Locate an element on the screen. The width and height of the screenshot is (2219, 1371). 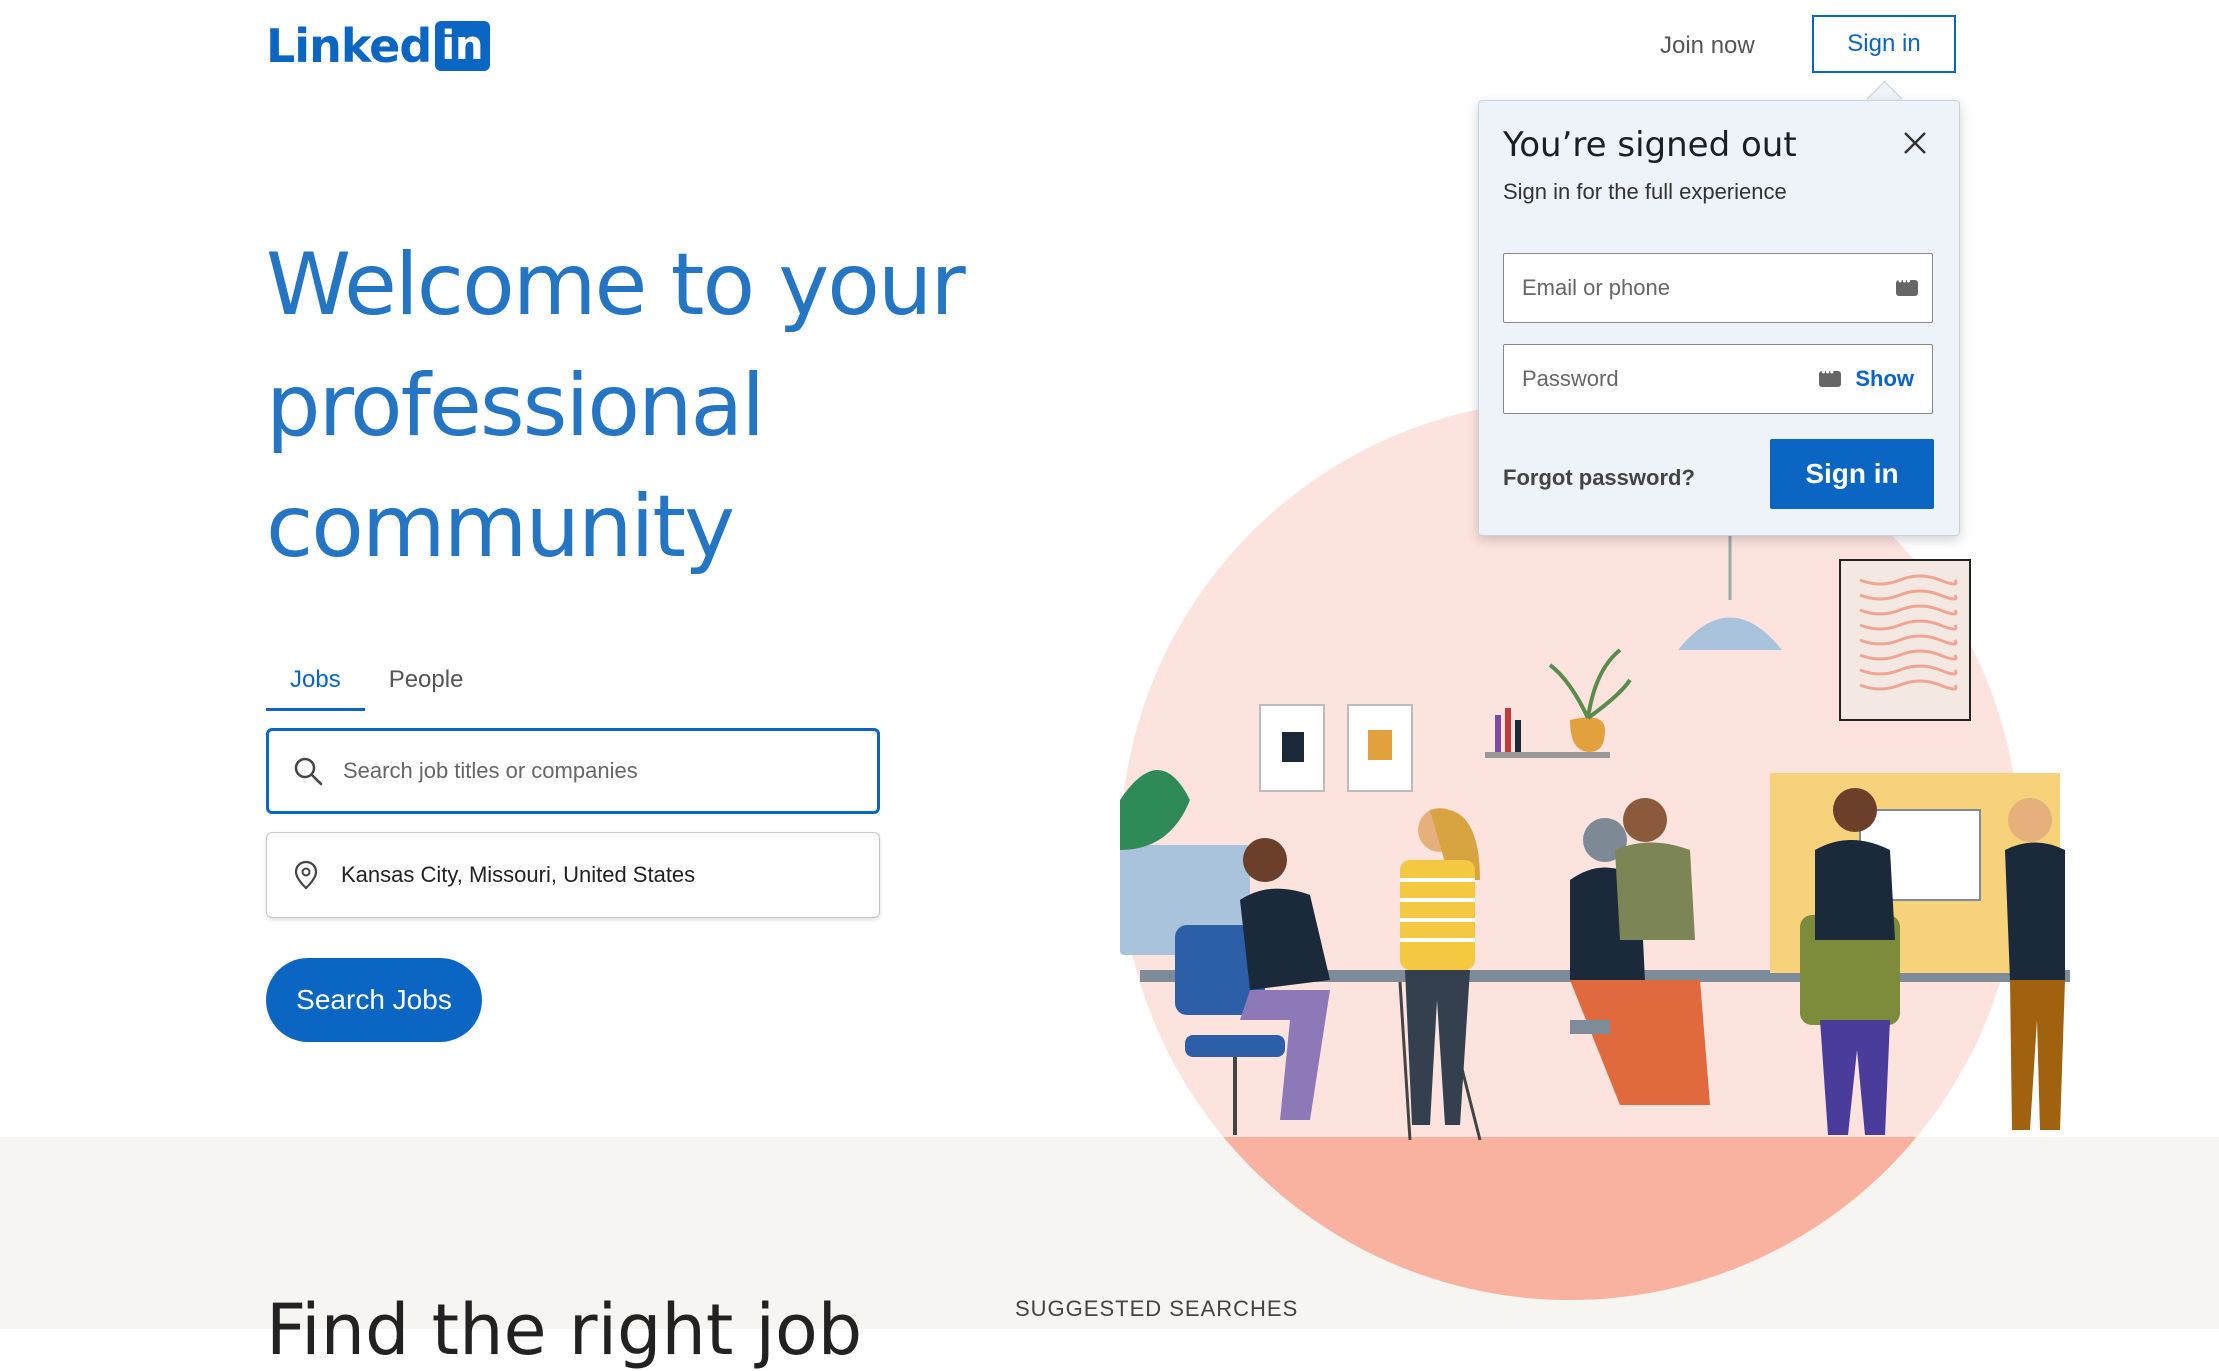
job-search-input: Search job titles or companies is located at coordinates (573, 771).